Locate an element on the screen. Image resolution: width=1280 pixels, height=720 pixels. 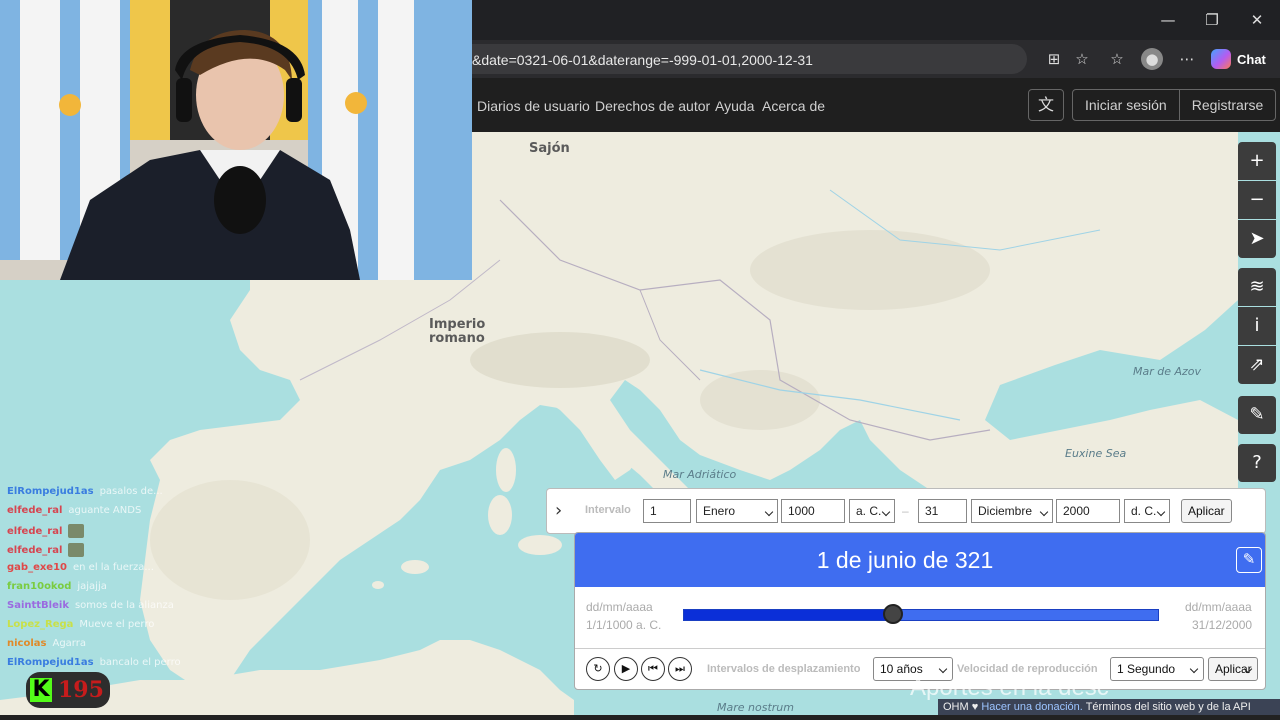
end-date-value: 31/12/2000 is located at coordinates (1222, 625).